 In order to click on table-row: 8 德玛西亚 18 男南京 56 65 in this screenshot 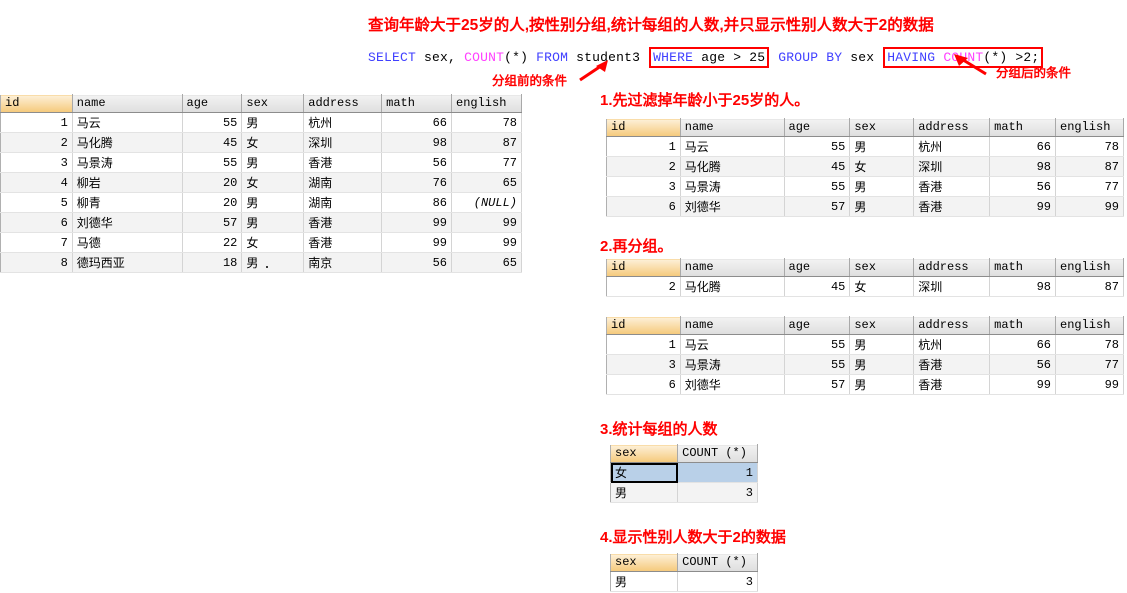, I will do `click(261, 262)`.